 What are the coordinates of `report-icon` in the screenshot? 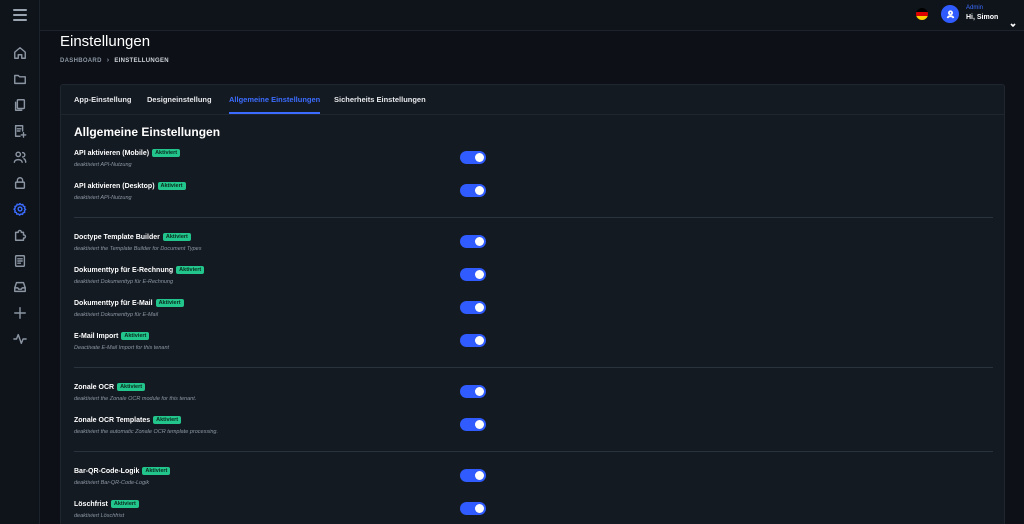 It's located at (20, 261).